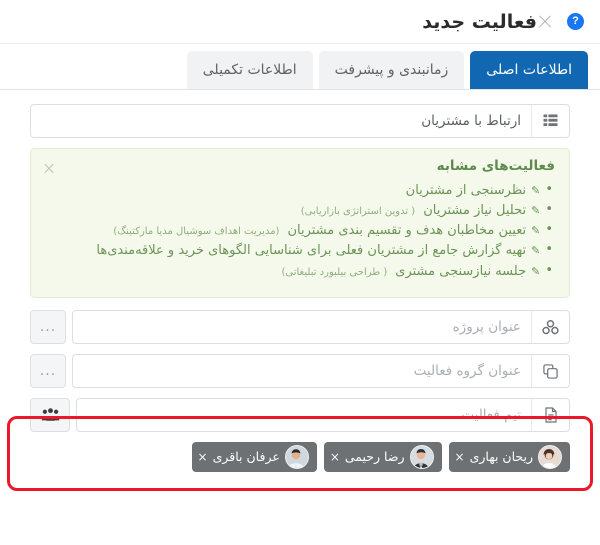 This screenshot has height=545, width=600. Describe the element at coordinates (461, 271) in the screenshot. I see `similar-activity-label: جلسه نیازسنجی مشتری` at that location.